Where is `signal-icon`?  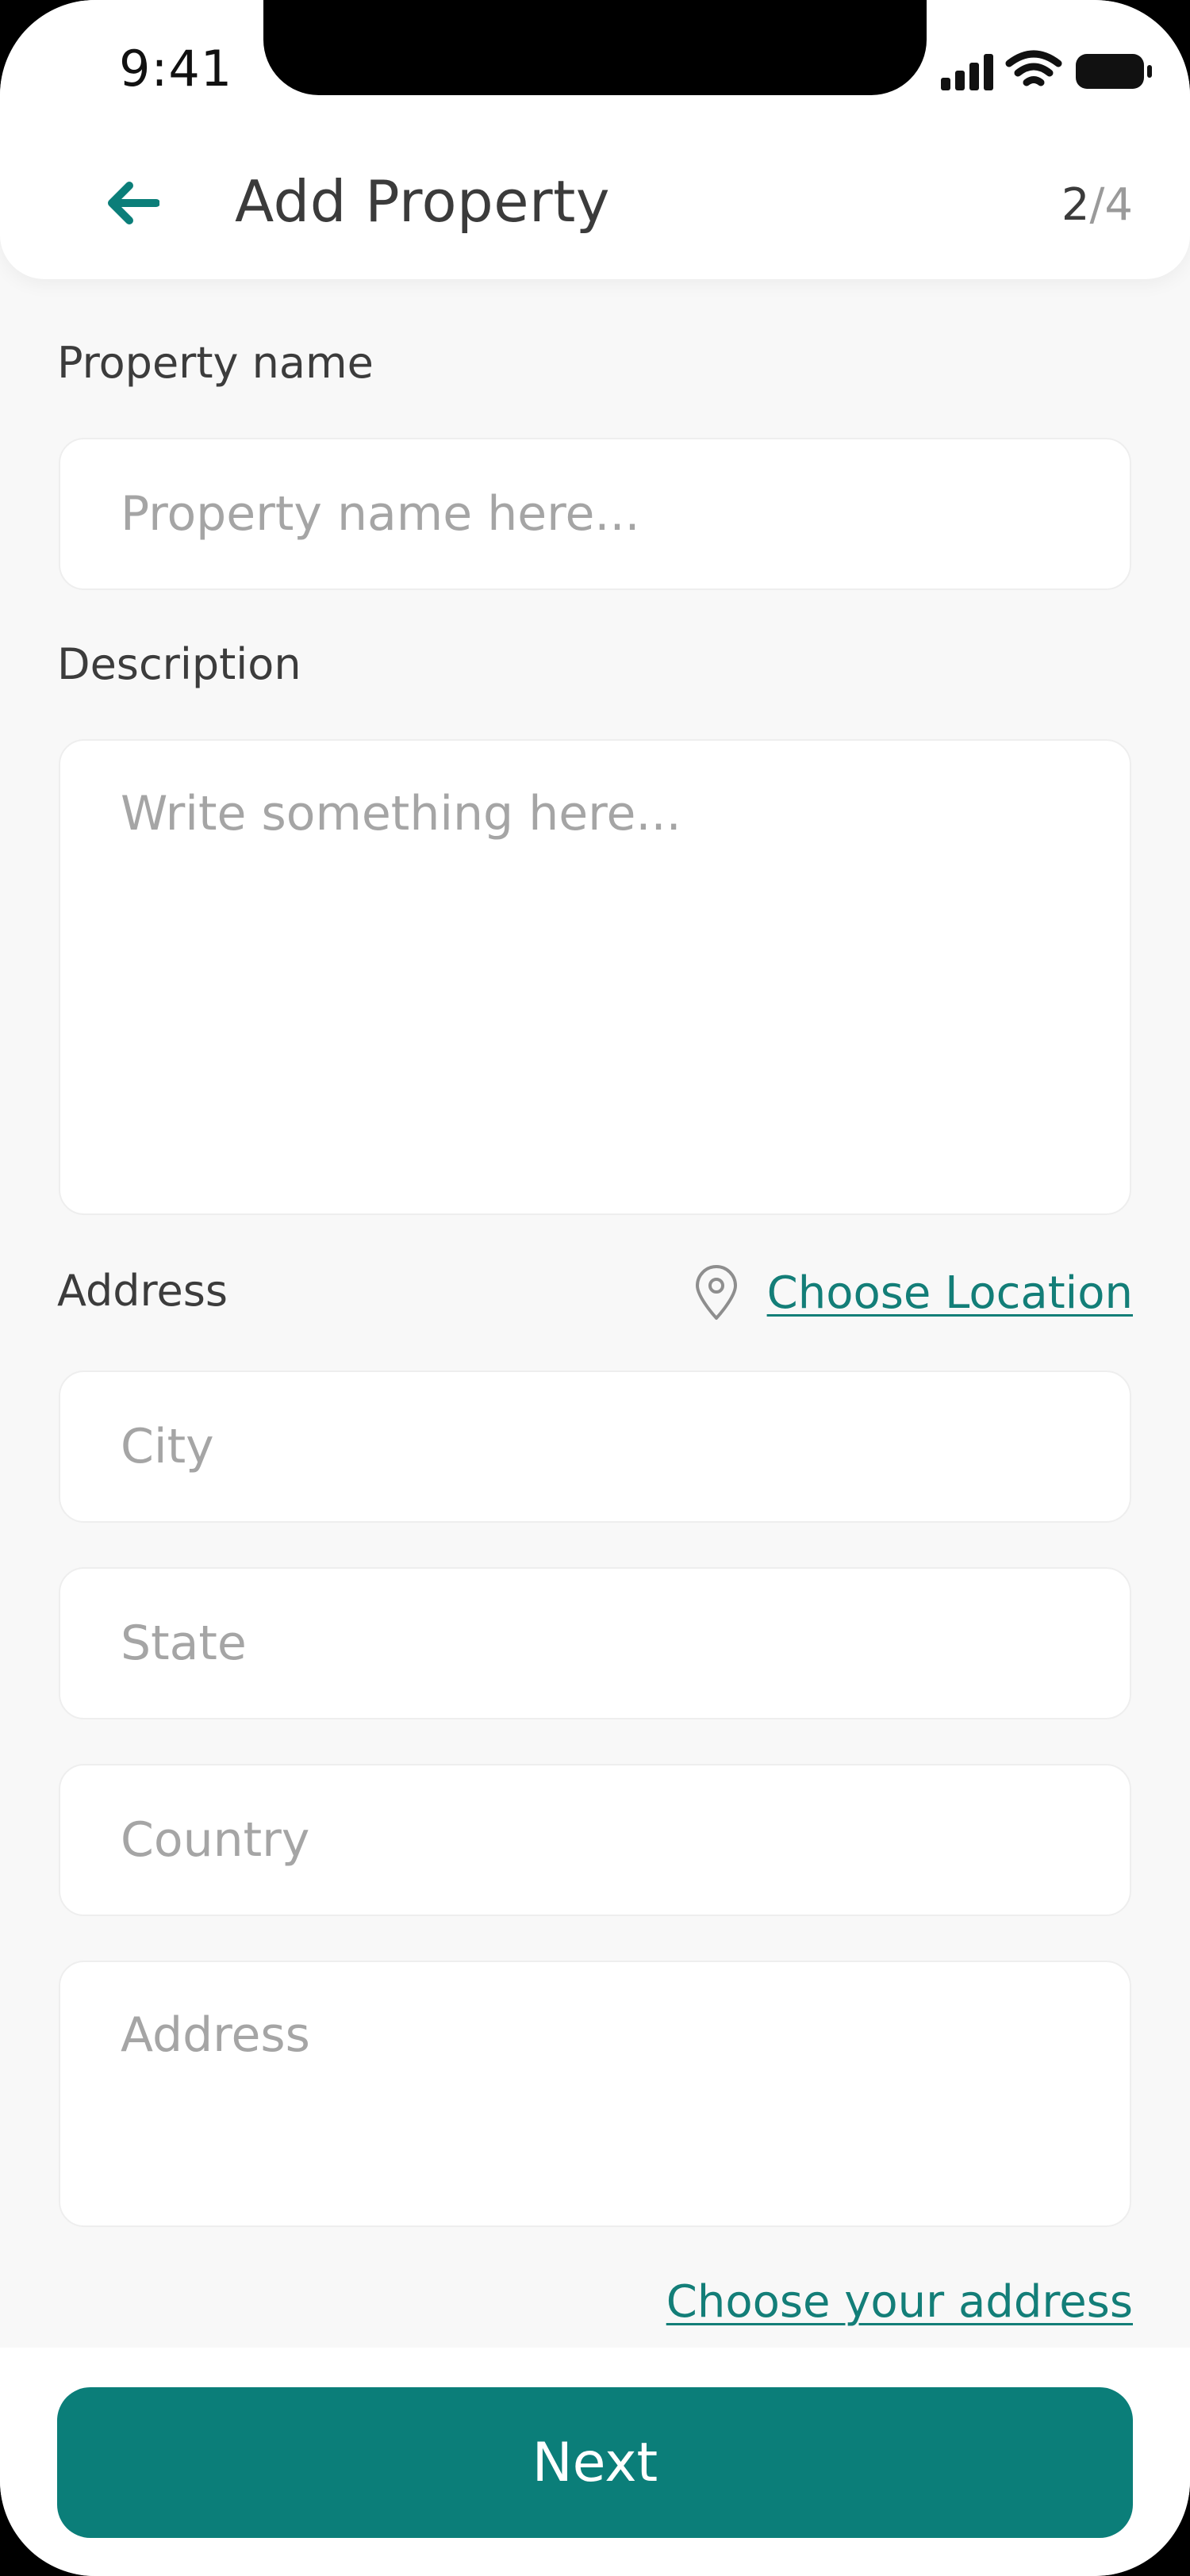 signal-icon is located at coordinates (967, 72).